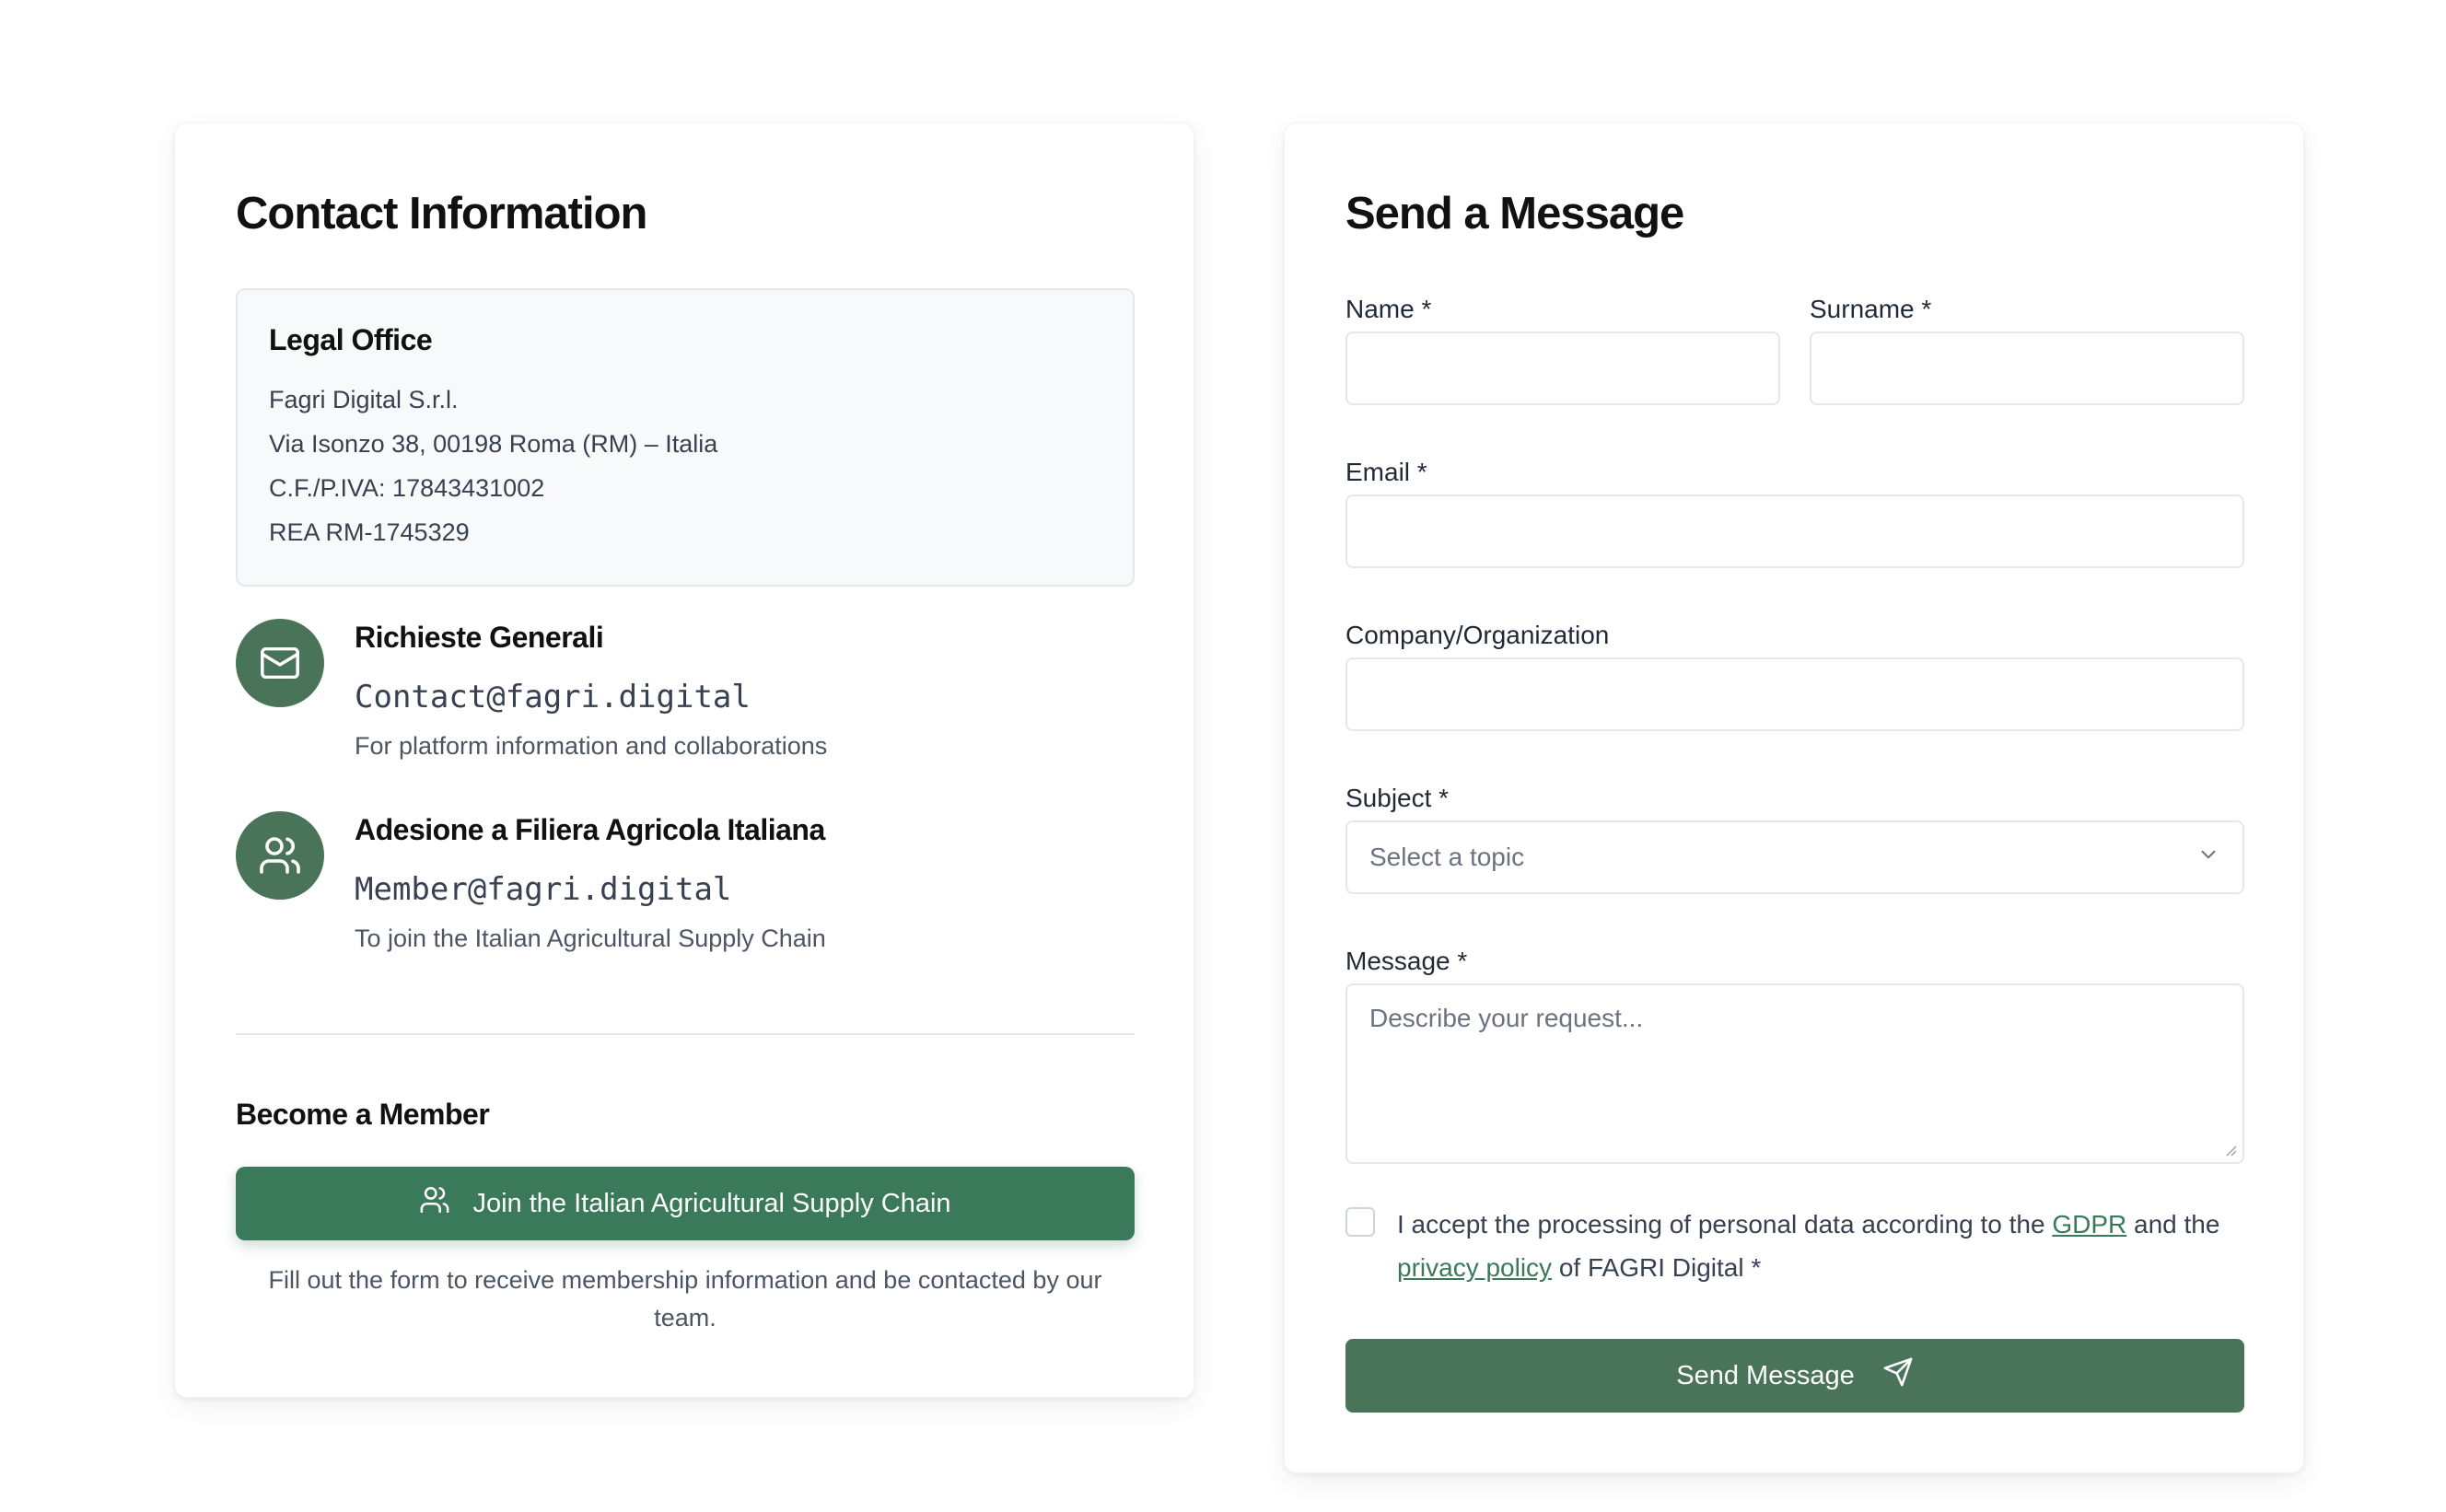 The height and width of the screenshot is (1512, 2446). I want to click on mail-icon, so click(280, 663).